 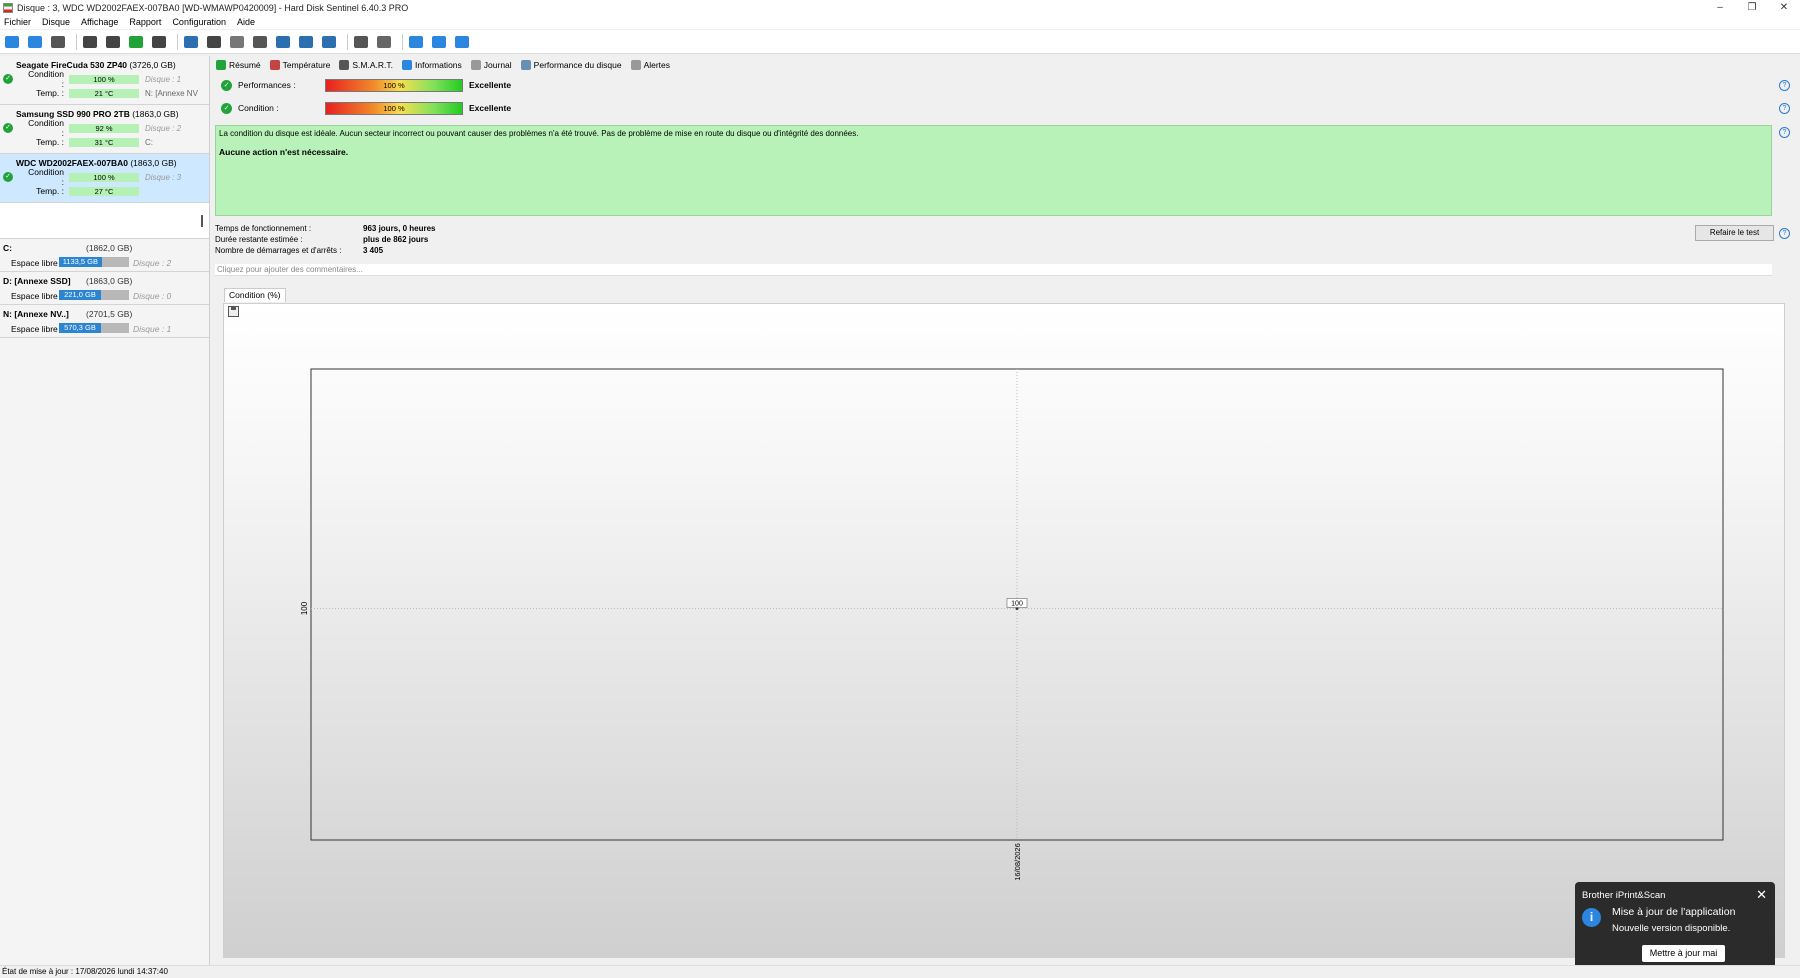 I want to click on tools-icon-glyph, so click(x=237, y=41).